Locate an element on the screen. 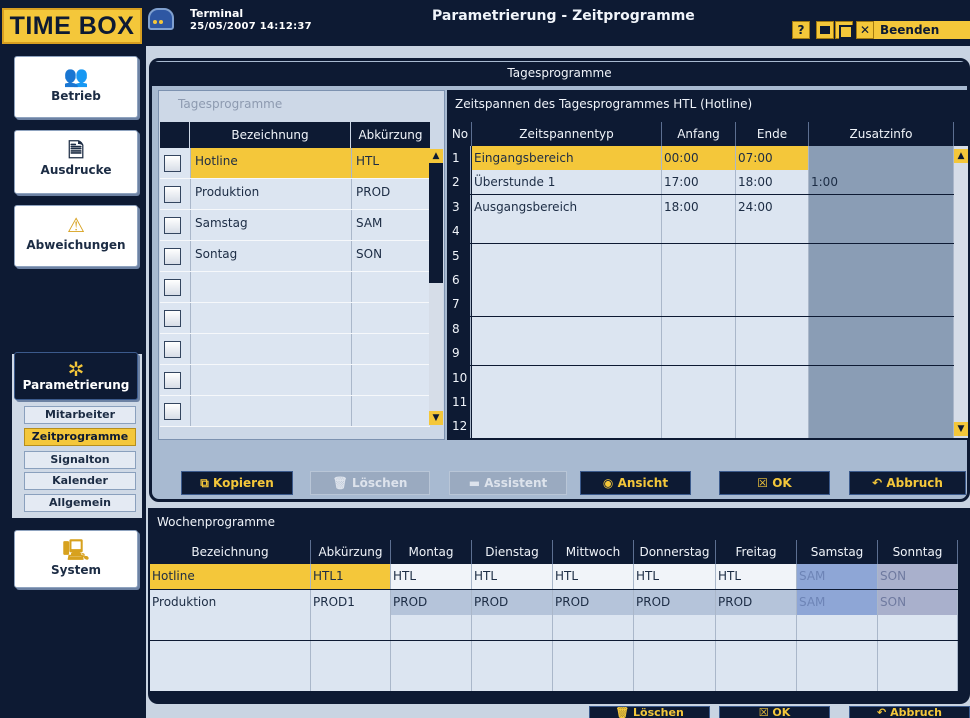 The width and height of the screenshot is (970, 718). sidebar-subitem-kalender: Kalender is located at coordinates (80, 481).